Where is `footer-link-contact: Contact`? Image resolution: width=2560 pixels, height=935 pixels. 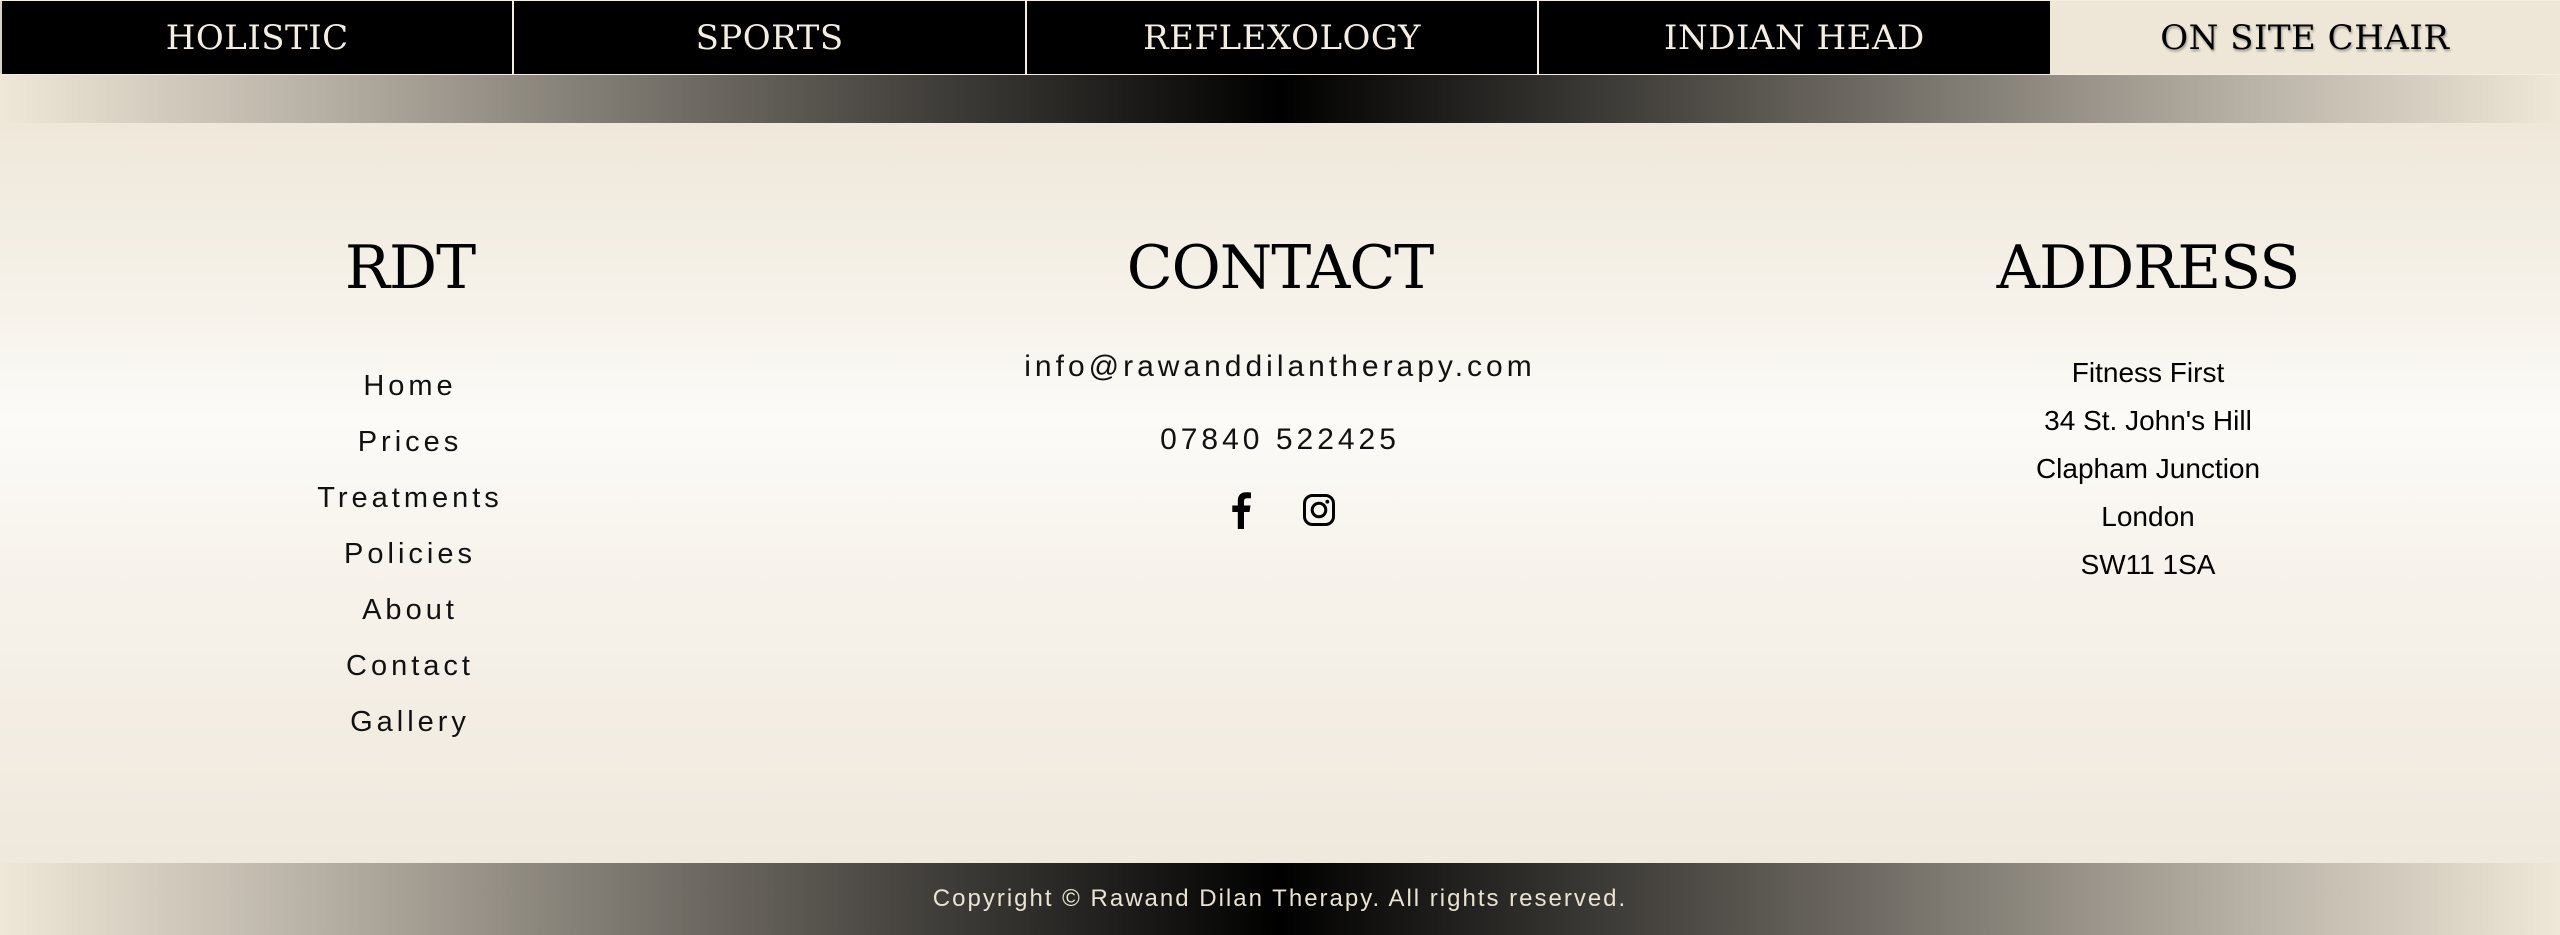
footer-link-contact: Contact is located at coordinates (410, 666).